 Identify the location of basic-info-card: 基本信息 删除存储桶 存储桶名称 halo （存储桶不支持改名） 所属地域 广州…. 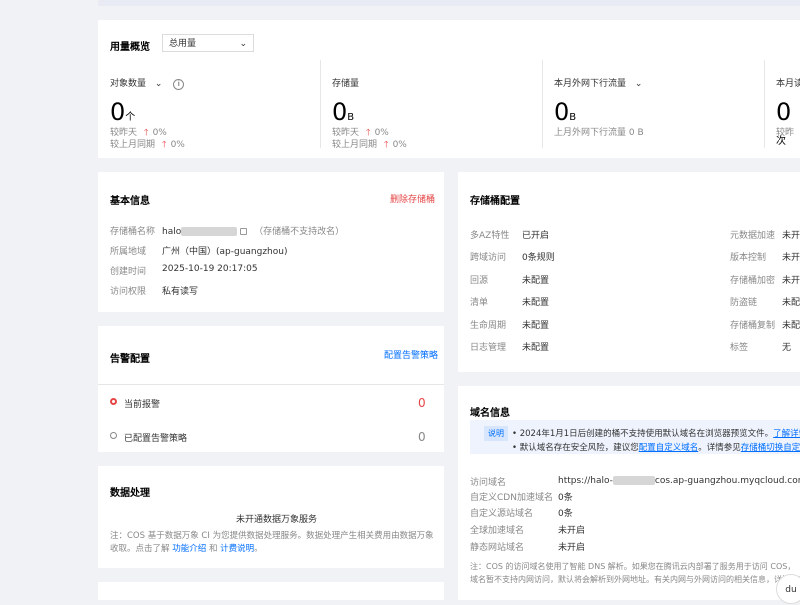
(271, 242).